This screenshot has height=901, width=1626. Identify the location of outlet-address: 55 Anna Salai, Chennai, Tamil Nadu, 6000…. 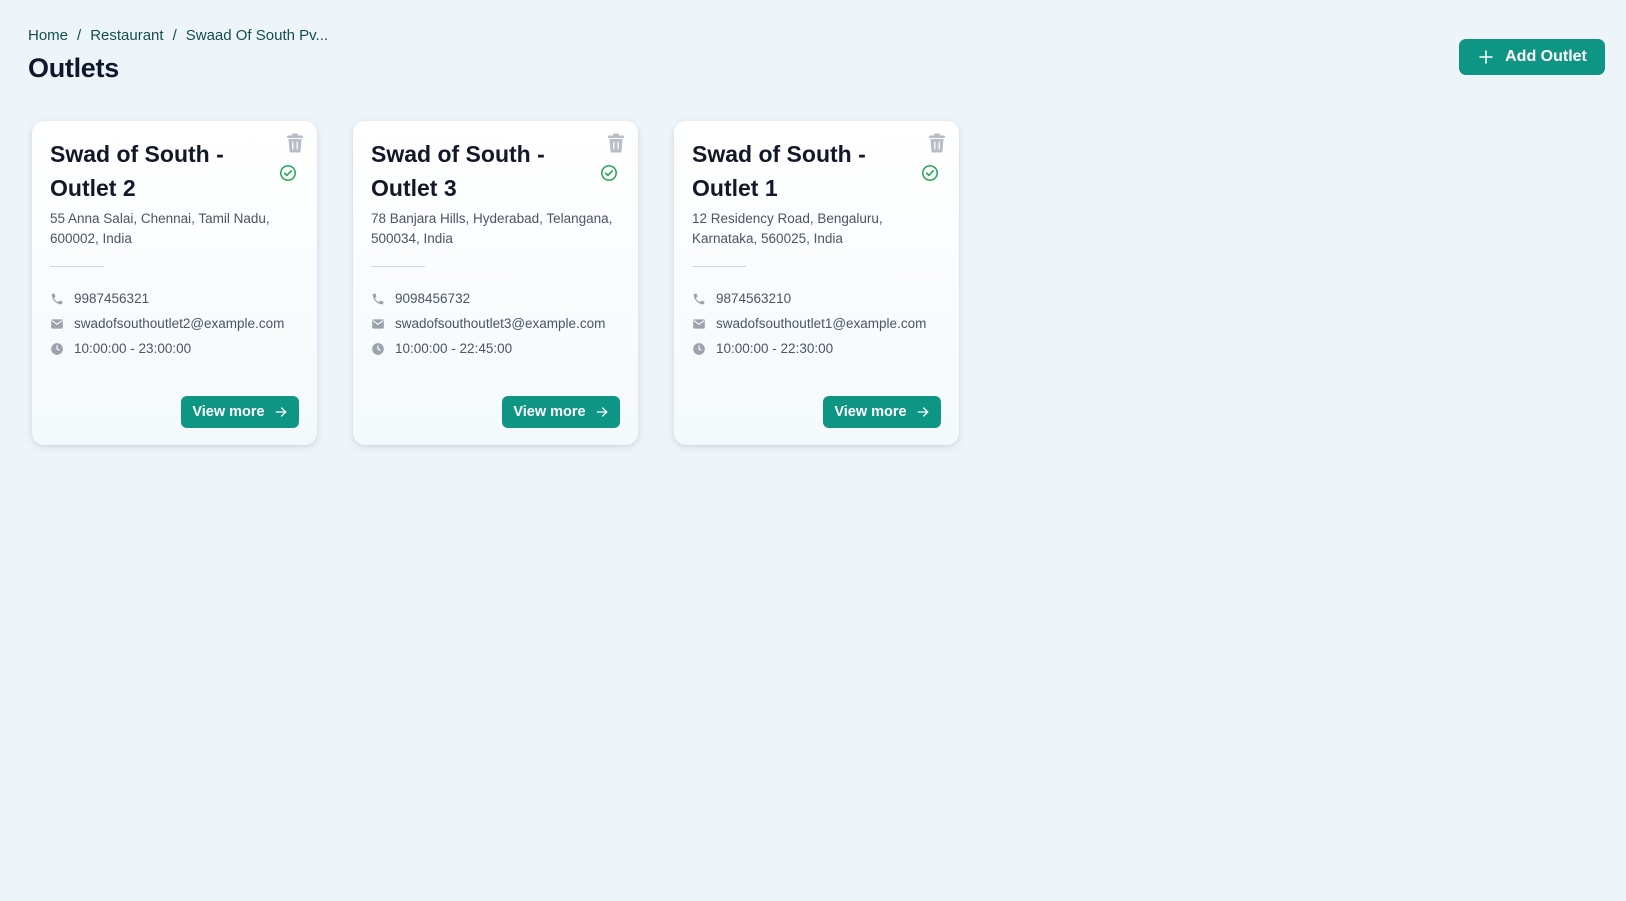
(160, 228).